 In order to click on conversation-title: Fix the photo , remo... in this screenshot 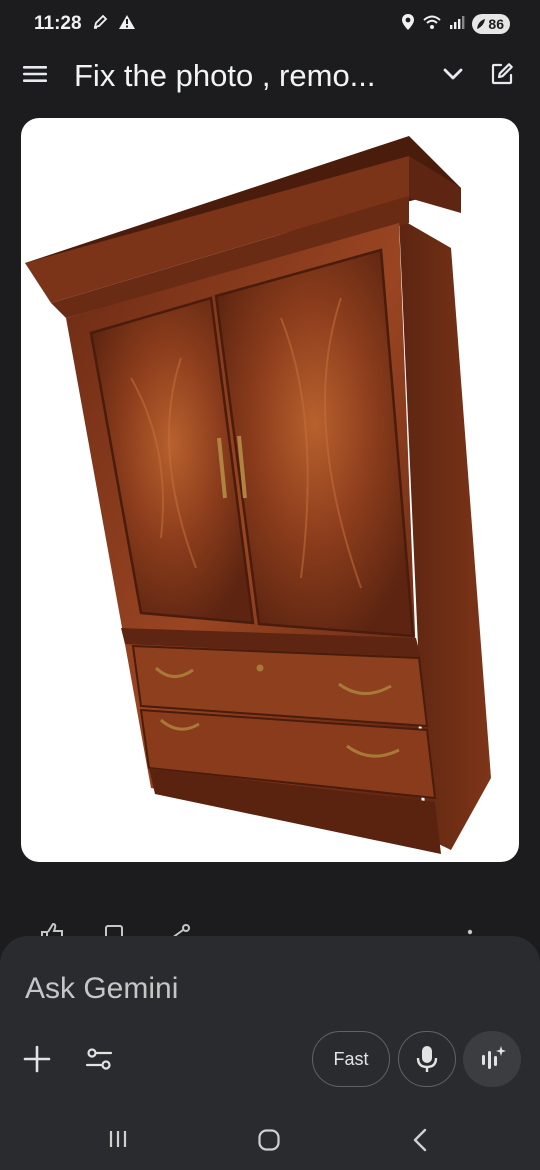, I will do `click(244, 76)`.